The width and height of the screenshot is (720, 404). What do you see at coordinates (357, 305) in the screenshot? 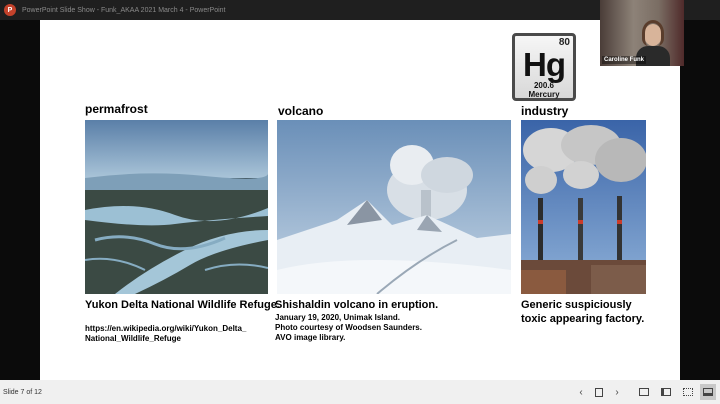
I see `volcano-caption: Shishaldin volcano in eruption.` at bounding box center [357, 305].